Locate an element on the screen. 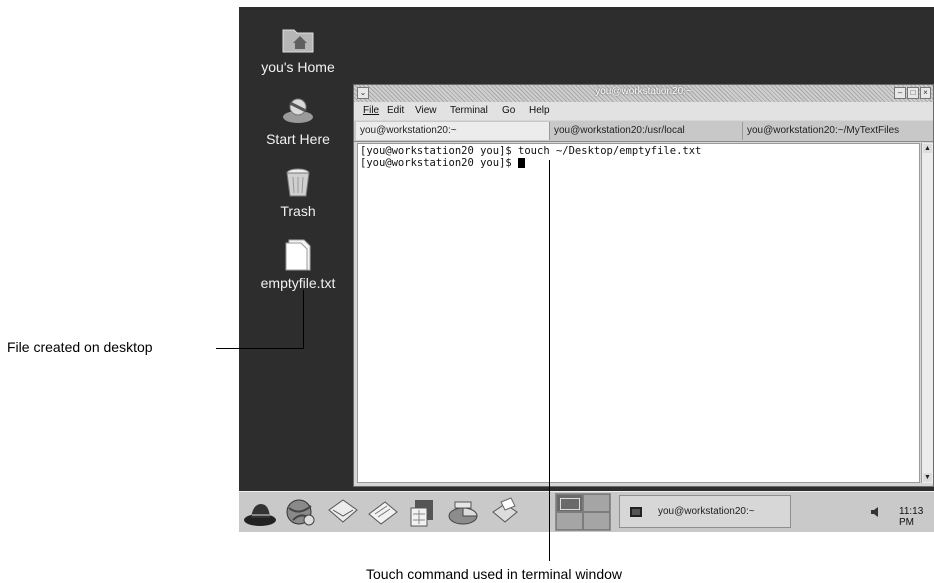 The image size is (934, 583). spreadsheet-launcher is located at coordinates (423, 514).